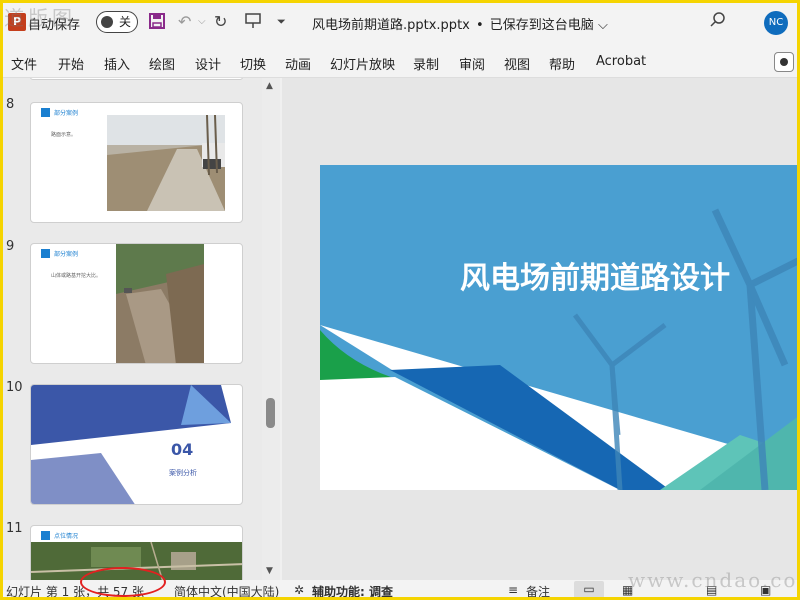 This screenshot has width=800, height=600. Describe the element at coordinates (71, 63) in the screenshot. I see `tab-home: 开始` at that location.